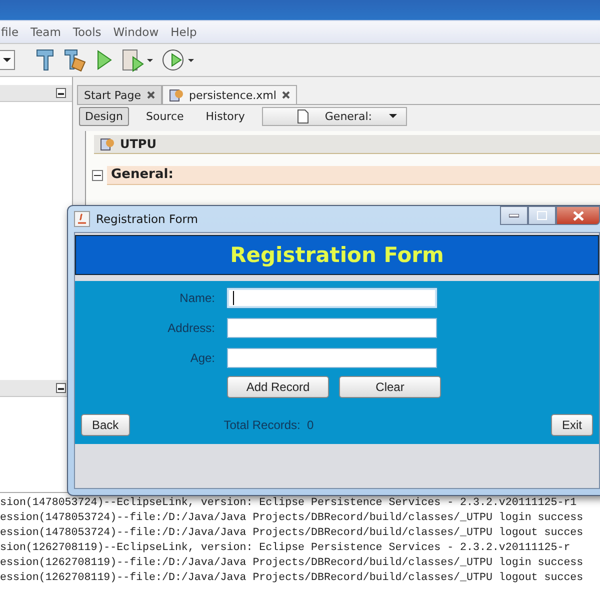 The height and width of the screenshot is (600, 600). What do you see at coordinates (230, 94) in the screenshot?
I see `editor-tab: persistence.xml` at bounding box center [230, 94].